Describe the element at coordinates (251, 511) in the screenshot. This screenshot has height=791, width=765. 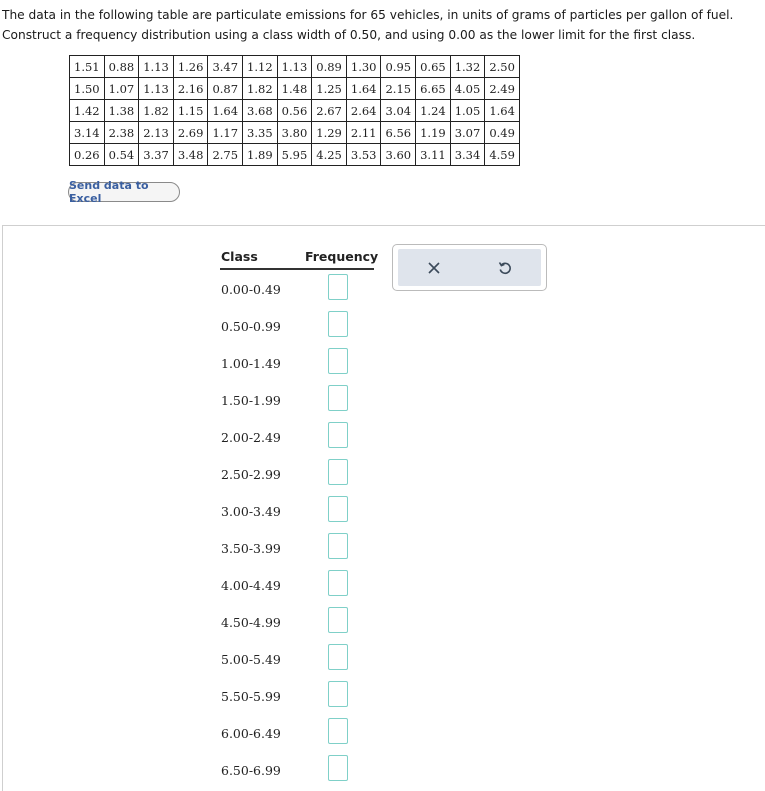
I see `class-label: 3.00-3.49` at that location.